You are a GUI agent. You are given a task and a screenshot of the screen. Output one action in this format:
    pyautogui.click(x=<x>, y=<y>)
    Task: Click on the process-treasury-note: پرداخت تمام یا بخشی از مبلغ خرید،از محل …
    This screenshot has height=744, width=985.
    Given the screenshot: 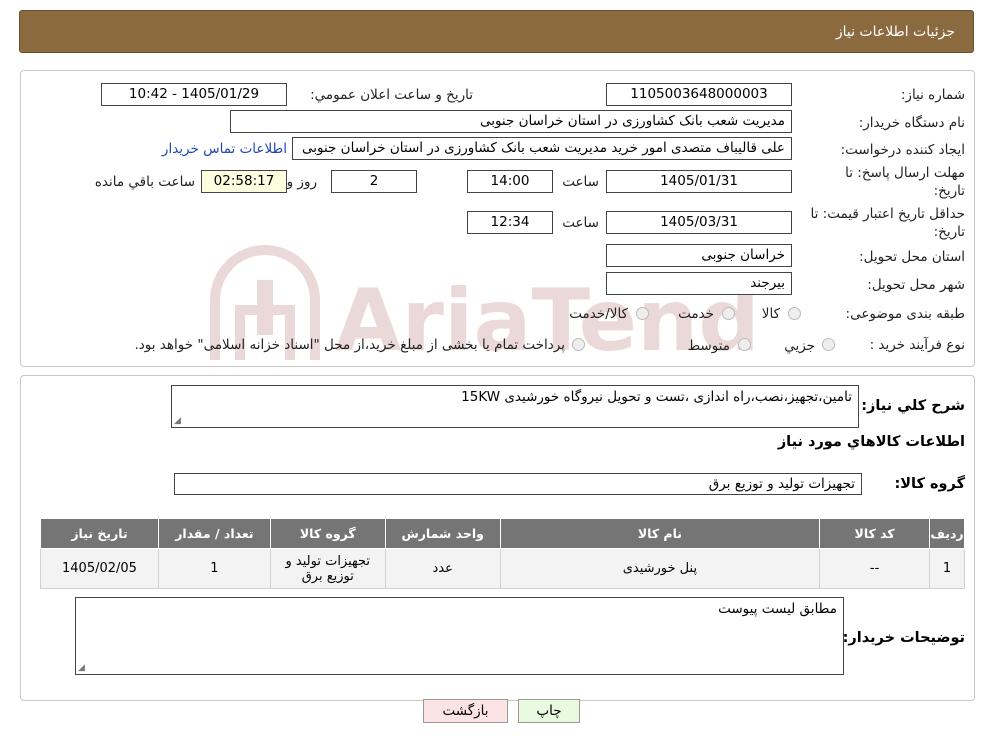 What is the action you would take?
    pyautogui.click(x=349, y=345)
    